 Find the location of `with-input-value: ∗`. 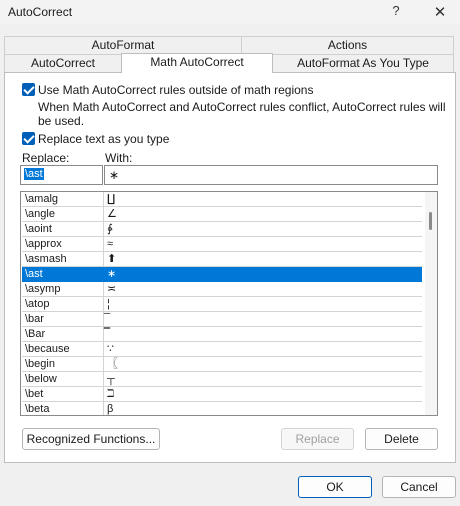

with-input-value: ∗ is located at coordinates (114, 175).